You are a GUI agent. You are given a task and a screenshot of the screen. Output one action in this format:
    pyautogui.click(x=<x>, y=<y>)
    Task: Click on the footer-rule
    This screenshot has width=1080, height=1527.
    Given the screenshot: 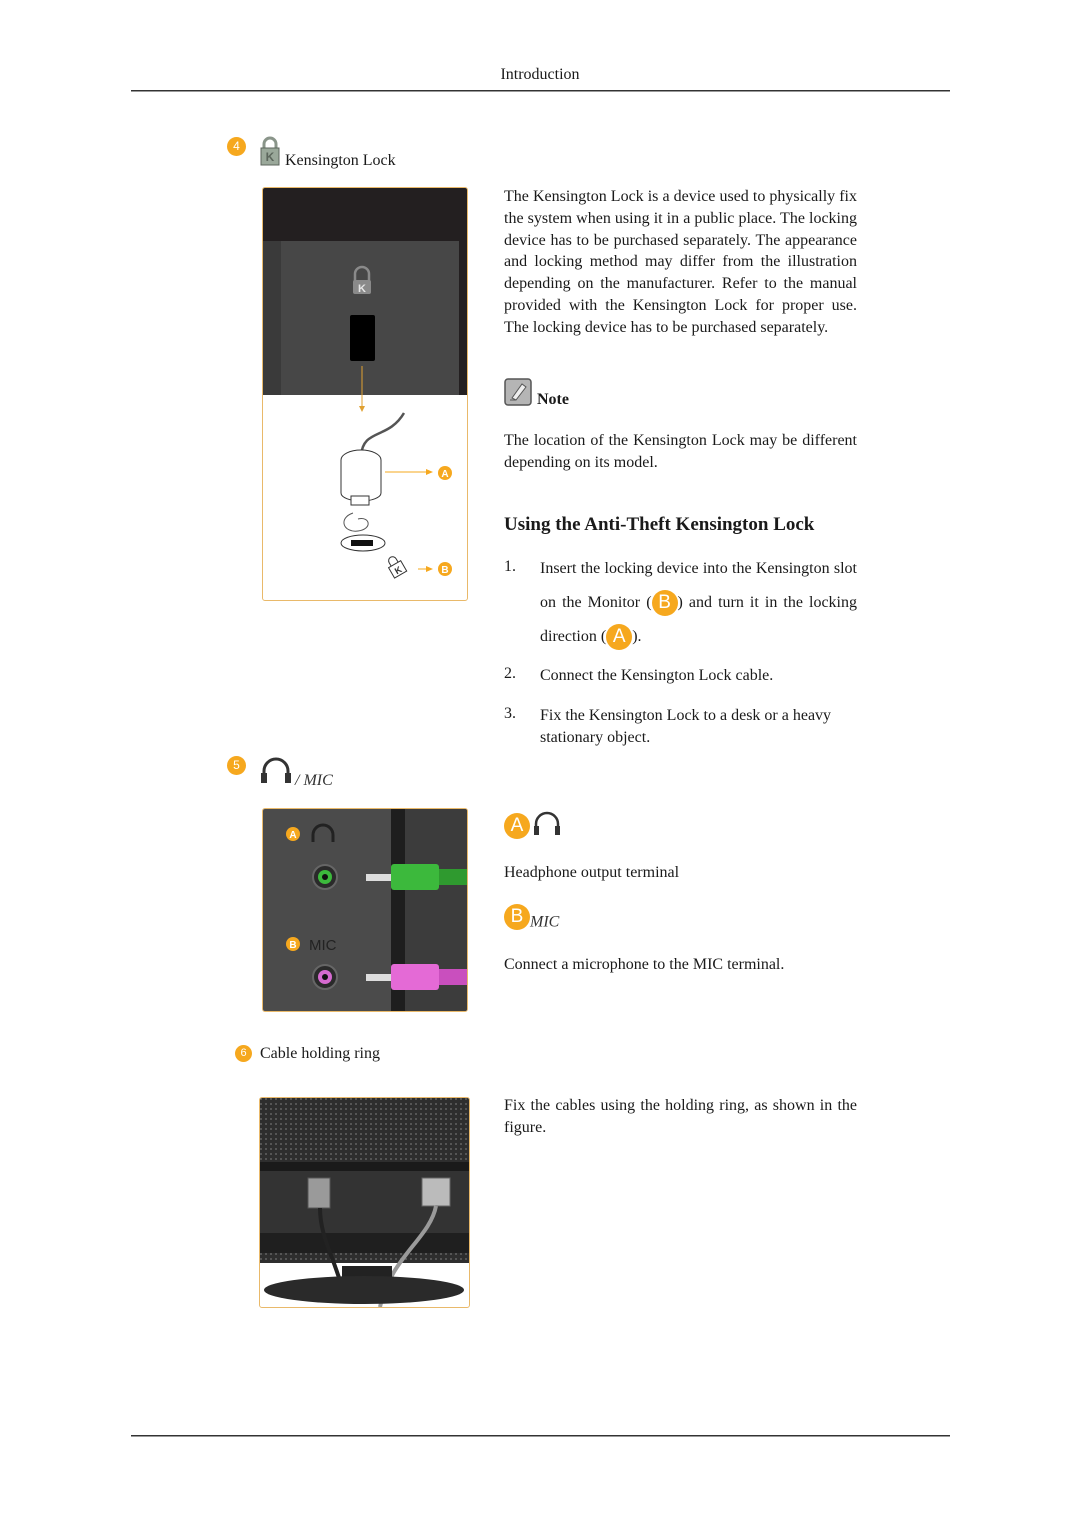 What is the action you would take?
    pyautogui.click(x=540, y=1435)
    